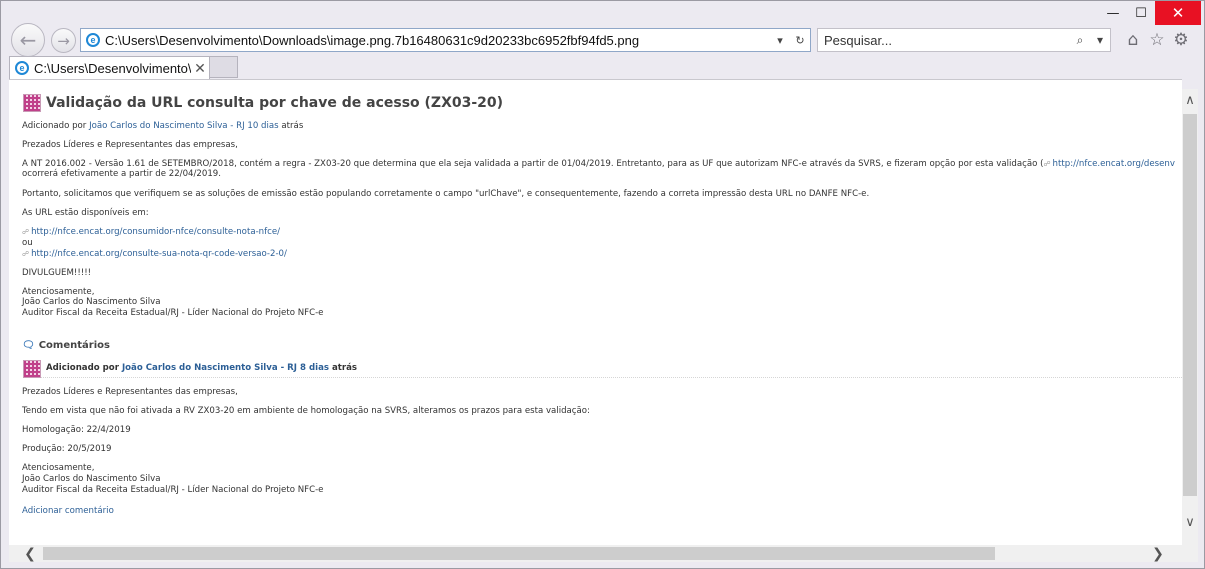 The image size is (1205, 569). I want to click on comment-signature-1: Atenciosamente,, so click(58, 468).